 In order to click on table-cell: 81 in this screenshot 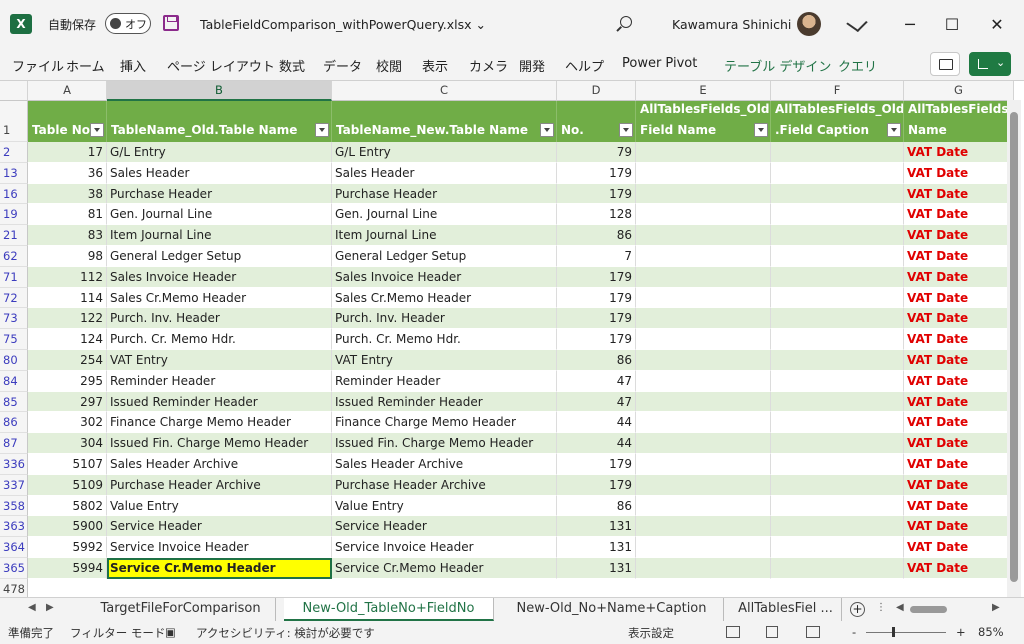, I will do `click(67, 215)`.